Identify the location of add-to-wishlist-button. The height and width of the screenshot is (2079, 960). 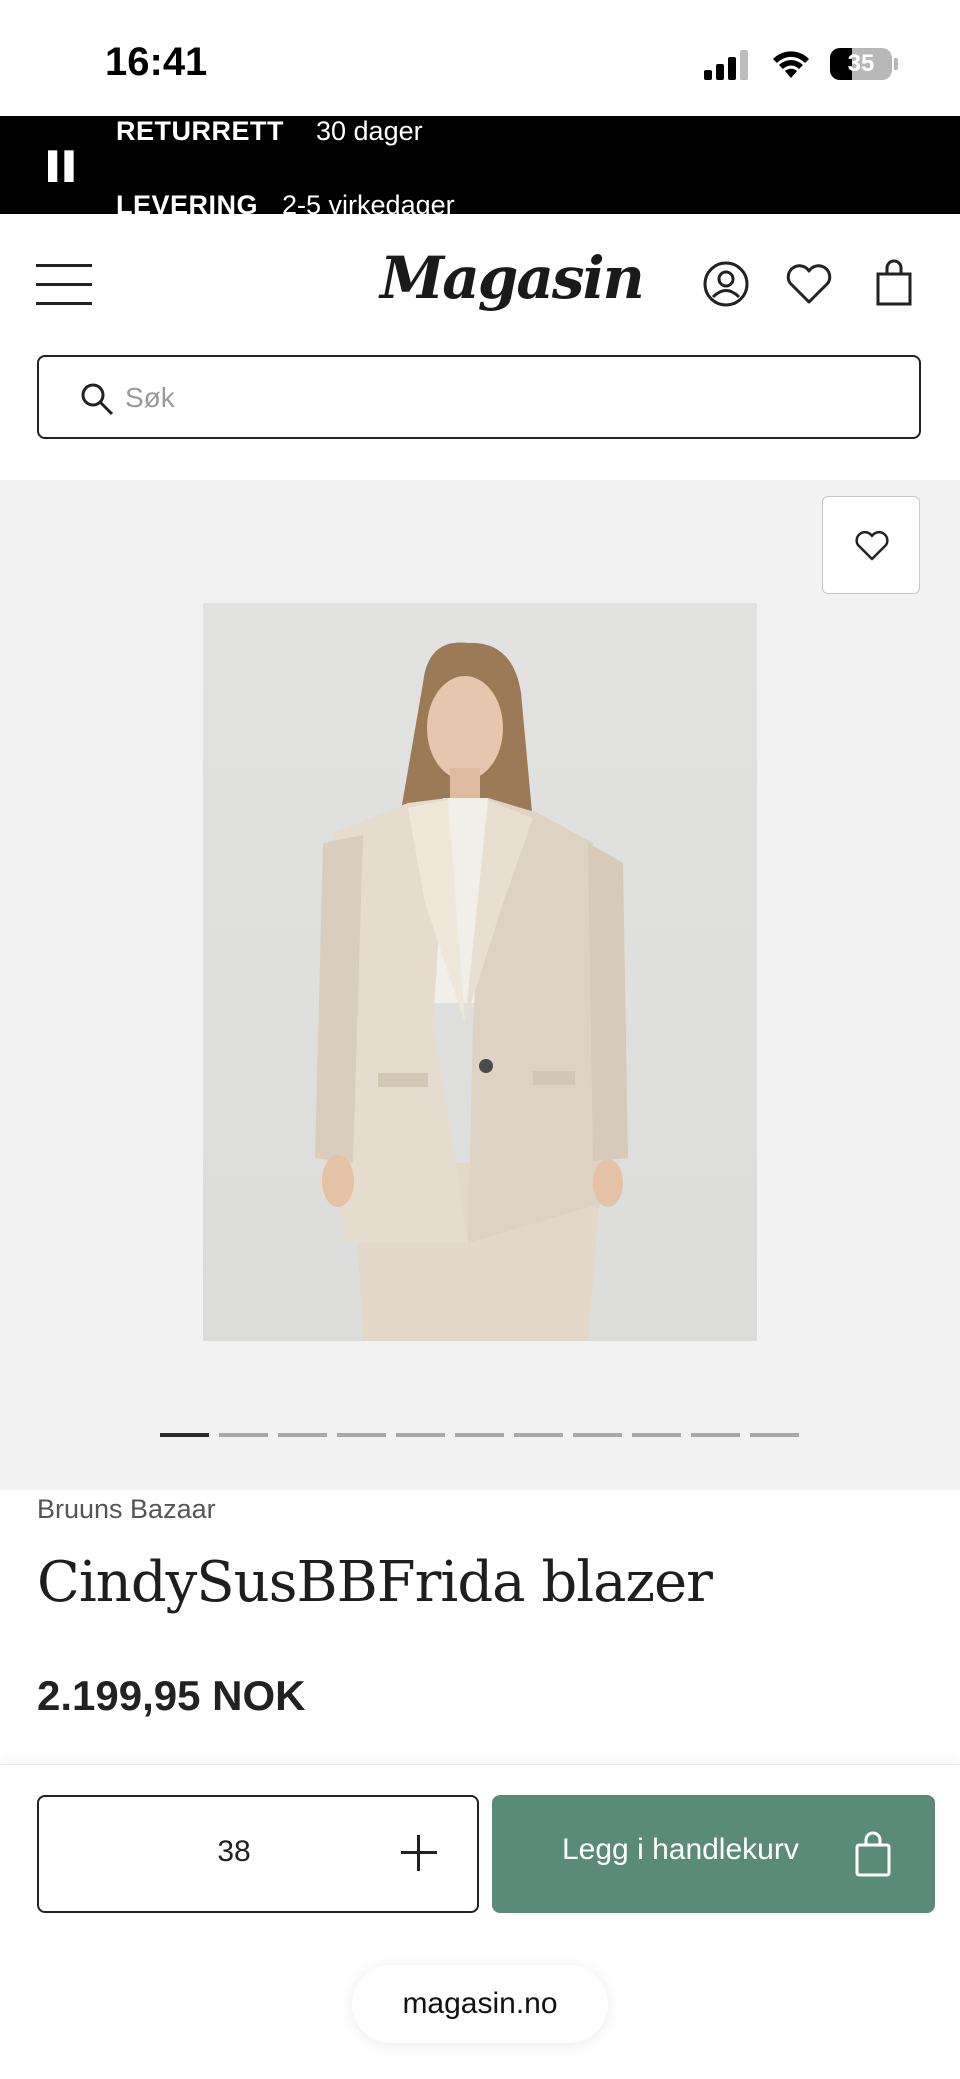
(871, 545).